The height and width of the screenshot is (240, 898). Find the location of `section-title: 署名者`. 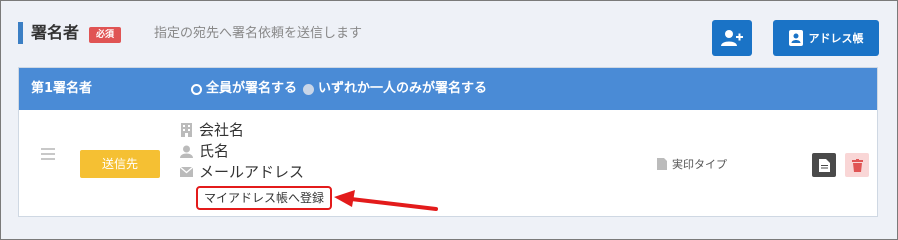

section-title: 署名者 is located at coordinates (55, 32).